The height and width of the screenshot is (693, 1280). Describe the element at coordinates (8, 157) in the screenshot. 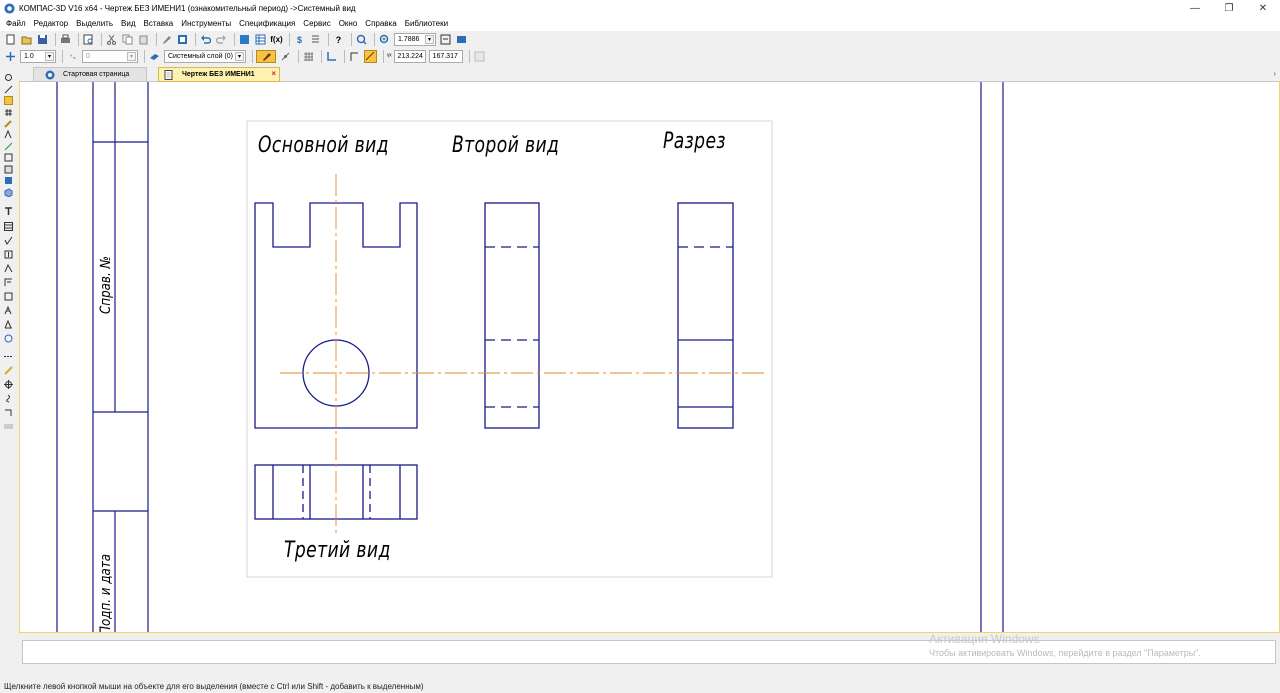

I see `select-tool-icon` at that location.